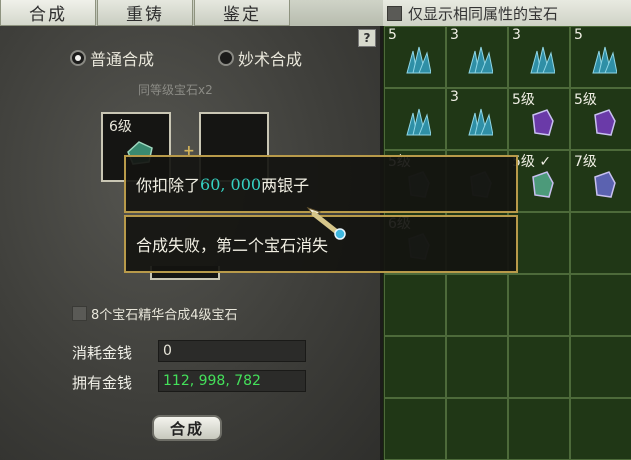 This screenshot has height=460, width=631. What do you see at coordinates (232, 351) in the screenshot?
I see `cost-field: 0` at bounding box center [232, 351].